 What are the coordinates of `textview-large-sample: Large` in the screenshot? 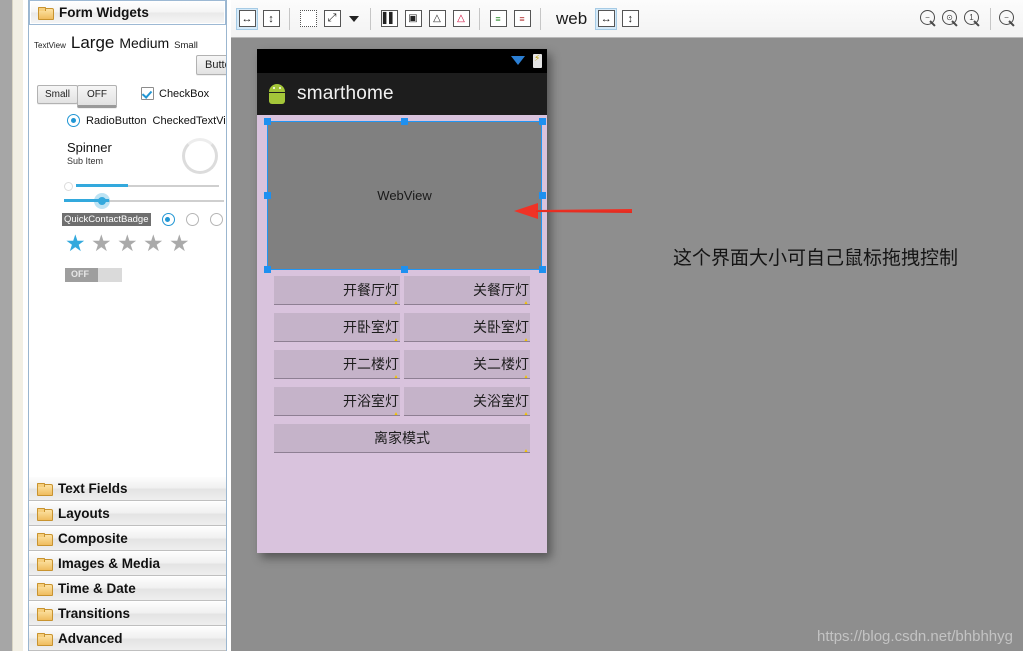 It's located at (92, 43).